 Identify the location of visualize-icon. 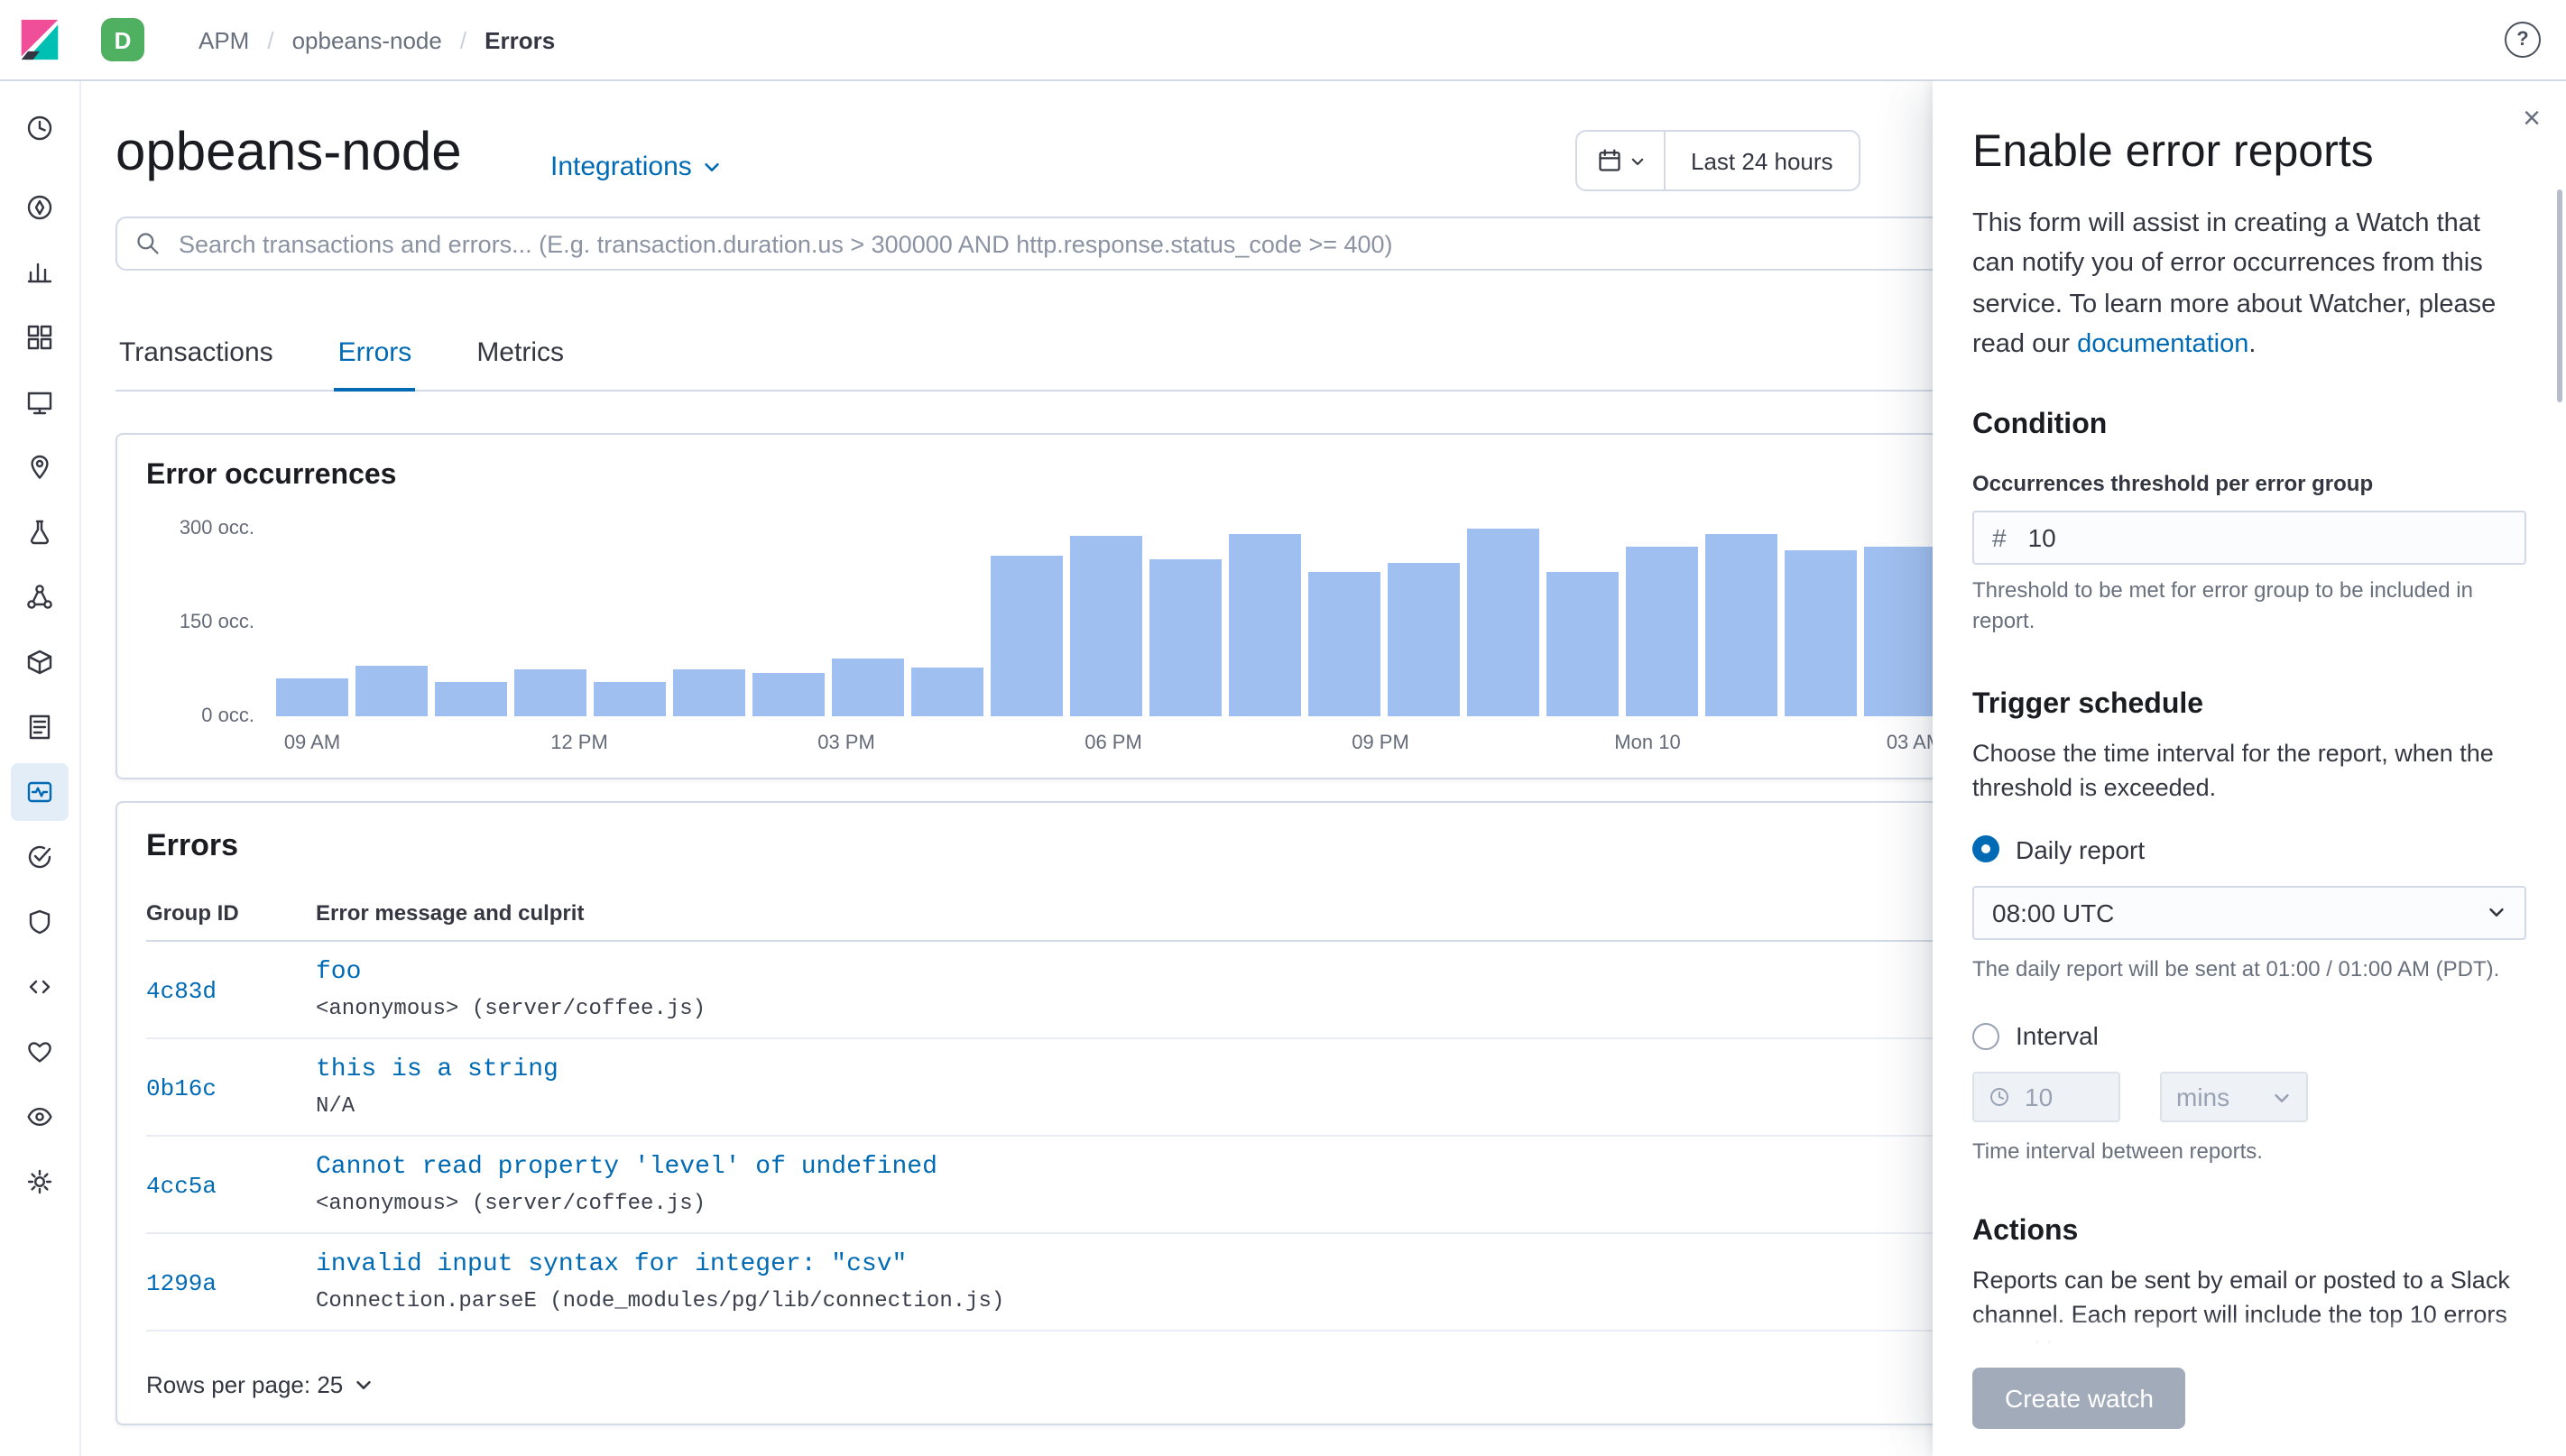
(40, 272).